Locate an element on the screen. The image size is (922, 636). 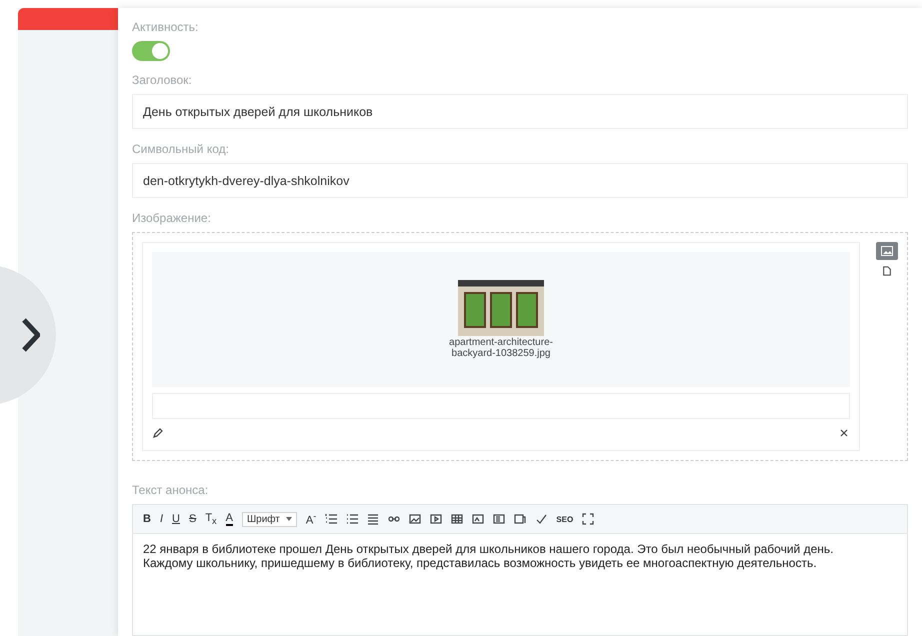
chevron-right-icon is located at coordinates (31, 335).